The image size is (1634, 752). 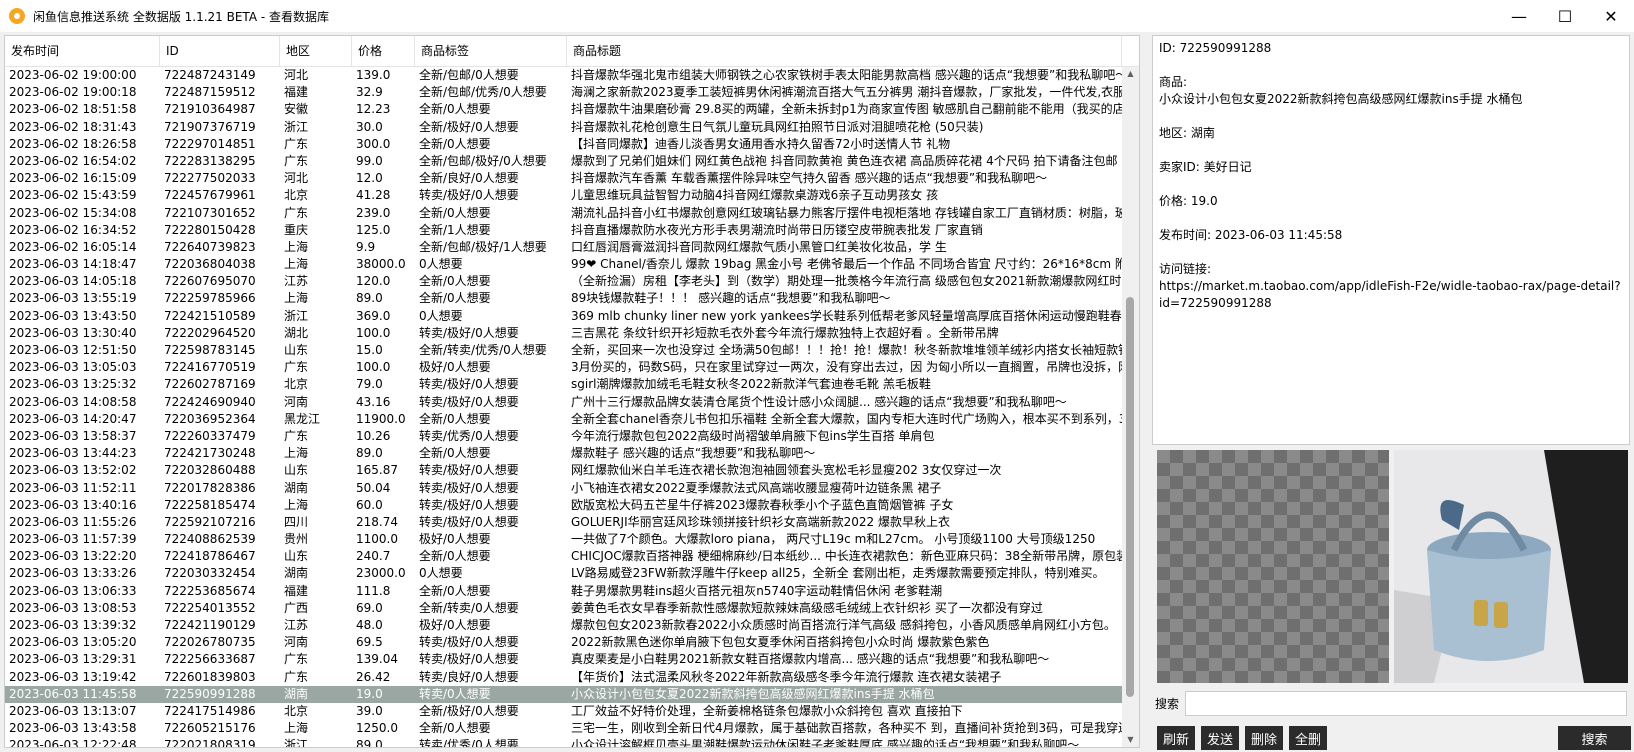 I want to click on table-cell: 89.0, so click(x=369, y=743).